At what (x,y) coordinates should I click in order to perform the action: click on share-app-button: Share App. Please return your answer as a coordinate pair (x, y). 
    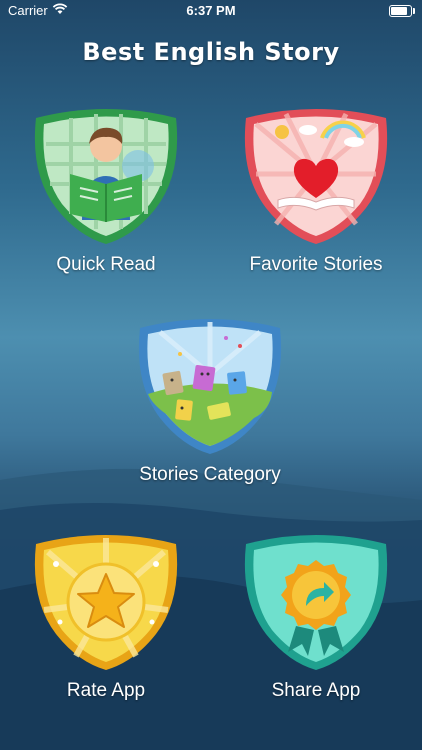
    Looking at the image, I should click on (316, 616).